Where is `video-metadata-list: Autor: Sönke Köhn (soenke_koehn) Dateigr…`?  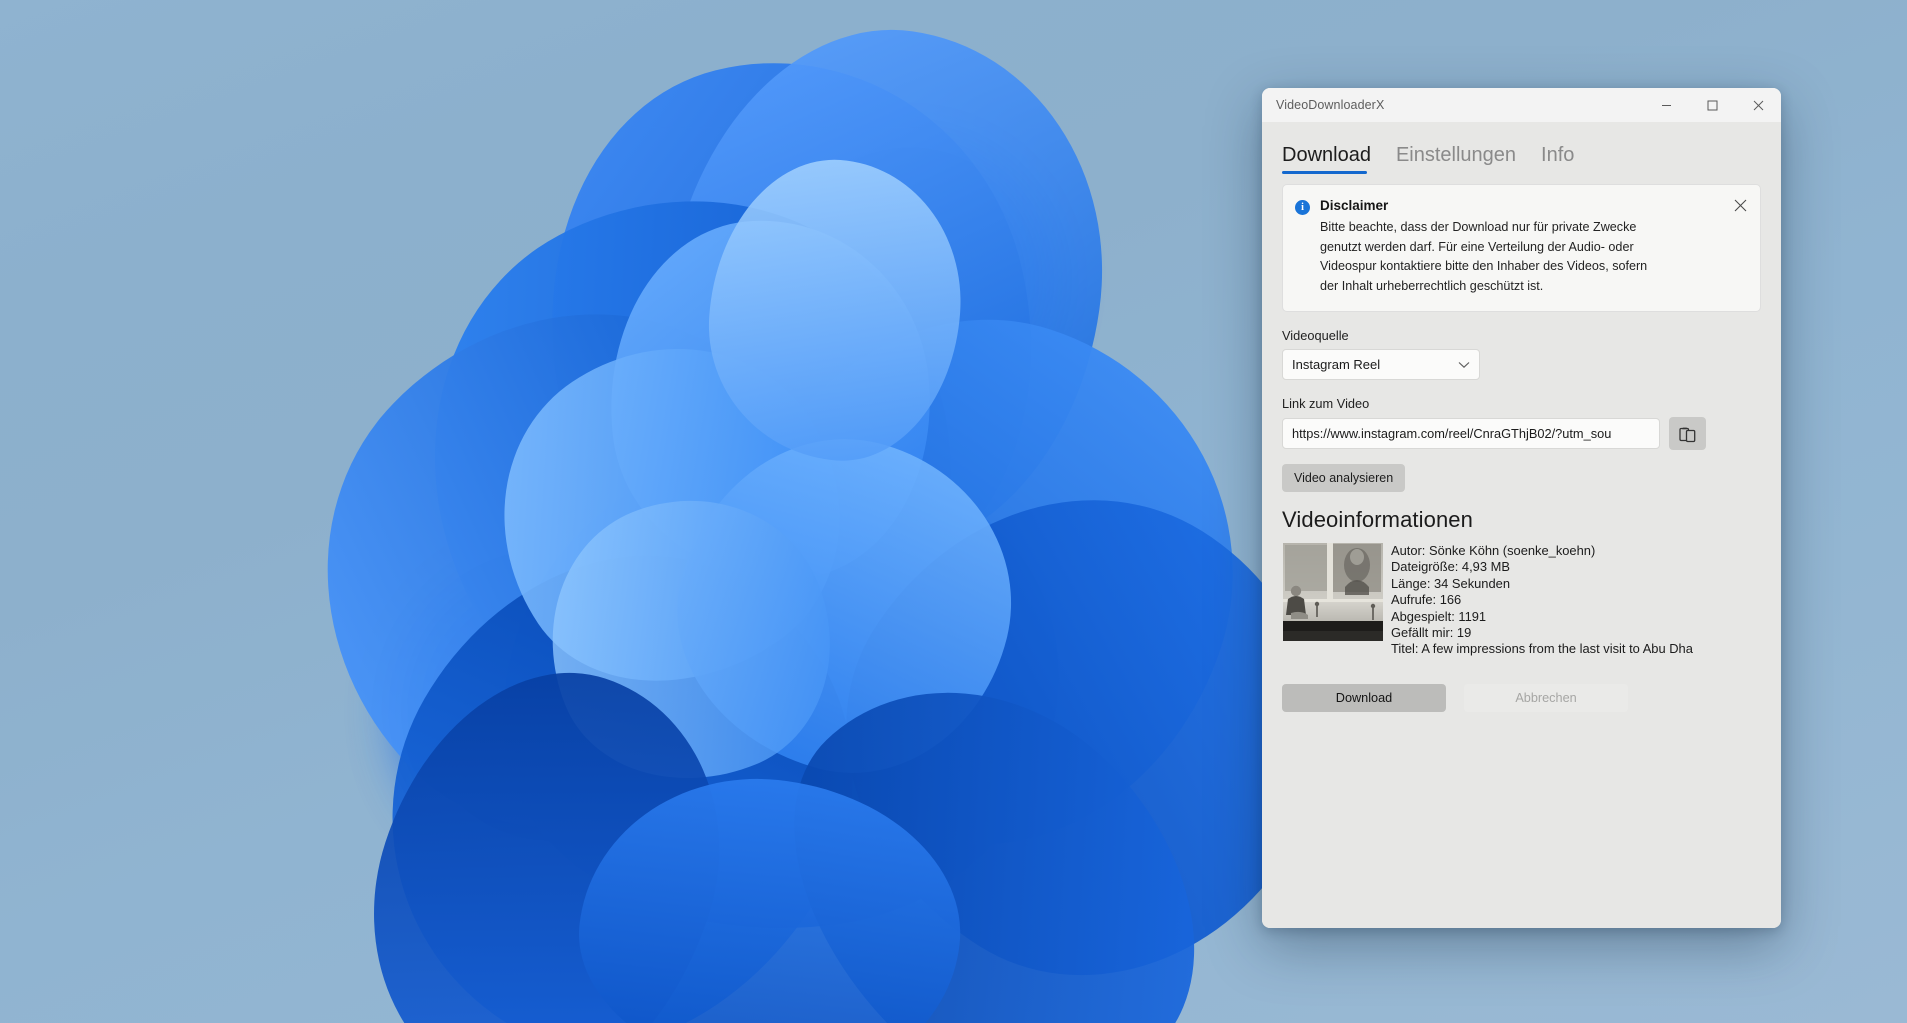 video-metadata-list: Autor: Sönke Köhn (soenke_koehn) Dateigr… is located at coordinates (1556, 600).